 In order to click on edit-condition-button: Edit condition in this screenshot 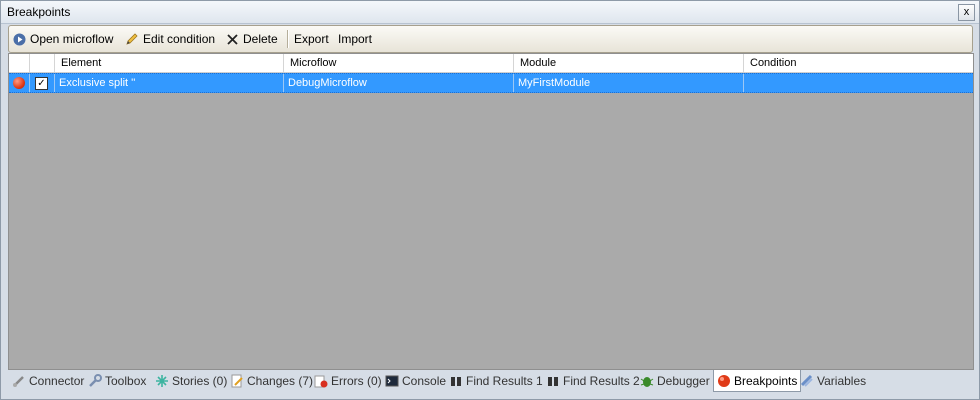, I will do `click(170, 39)`.